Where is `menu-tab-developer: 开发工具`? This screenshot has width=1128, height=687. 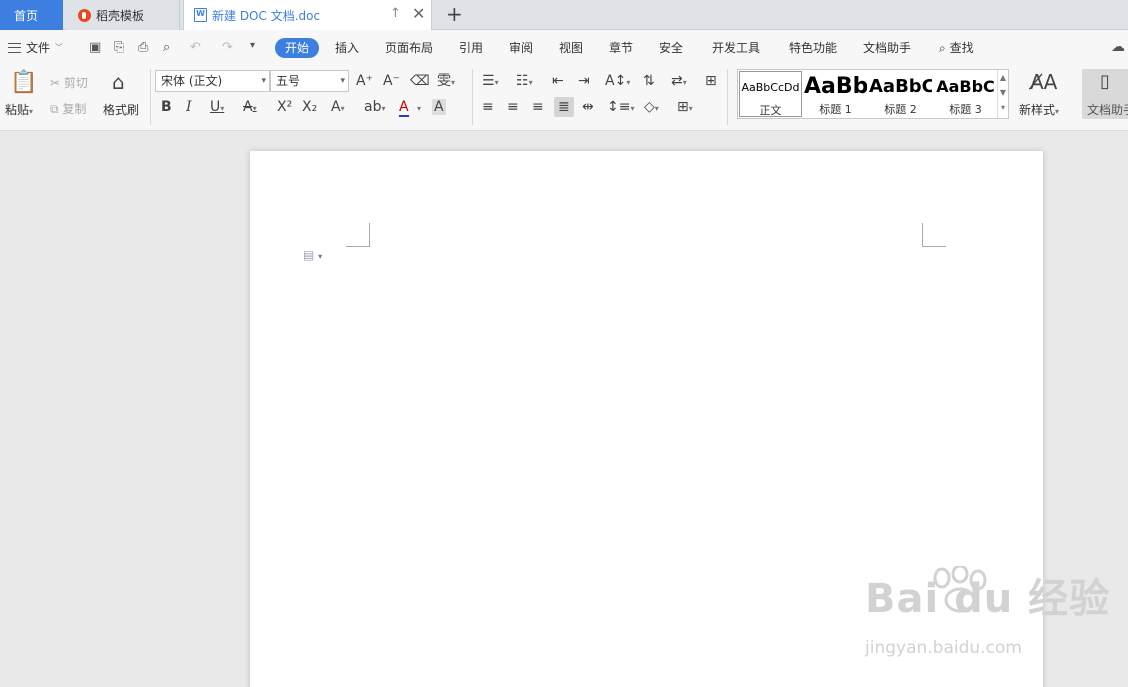 menu-tab-developer: 开发工具 is located at coordinates (736, 47).